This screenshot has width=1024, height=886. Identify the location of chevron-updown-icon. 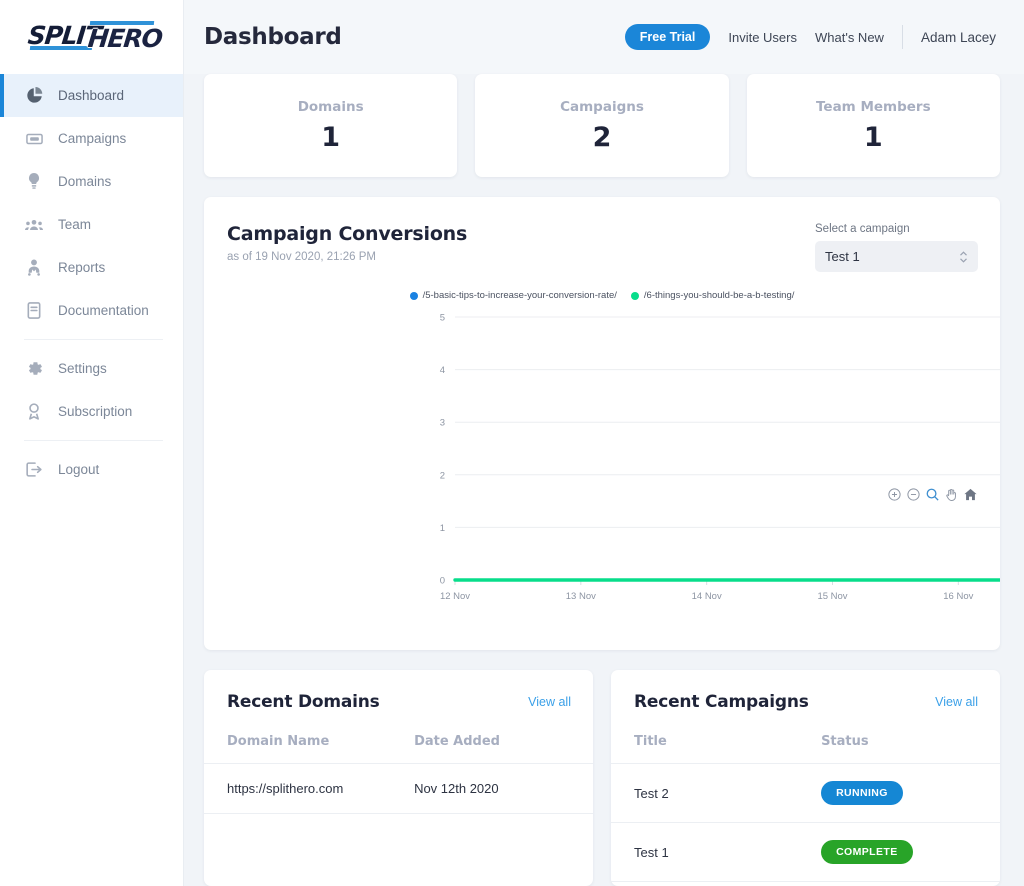
(963, 257).